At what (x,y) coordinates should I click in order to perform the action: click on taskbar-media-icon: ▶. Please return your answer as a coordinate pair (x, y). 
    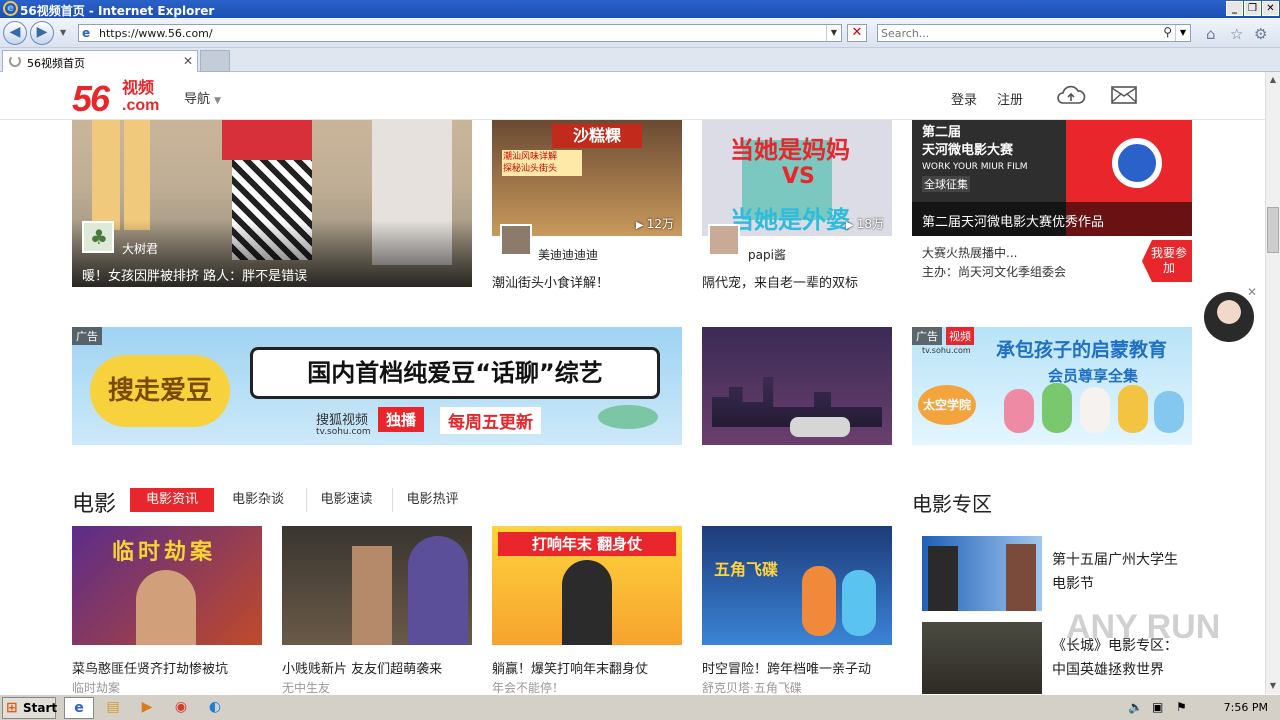
    Looking at the image, I should click on (147, 708).